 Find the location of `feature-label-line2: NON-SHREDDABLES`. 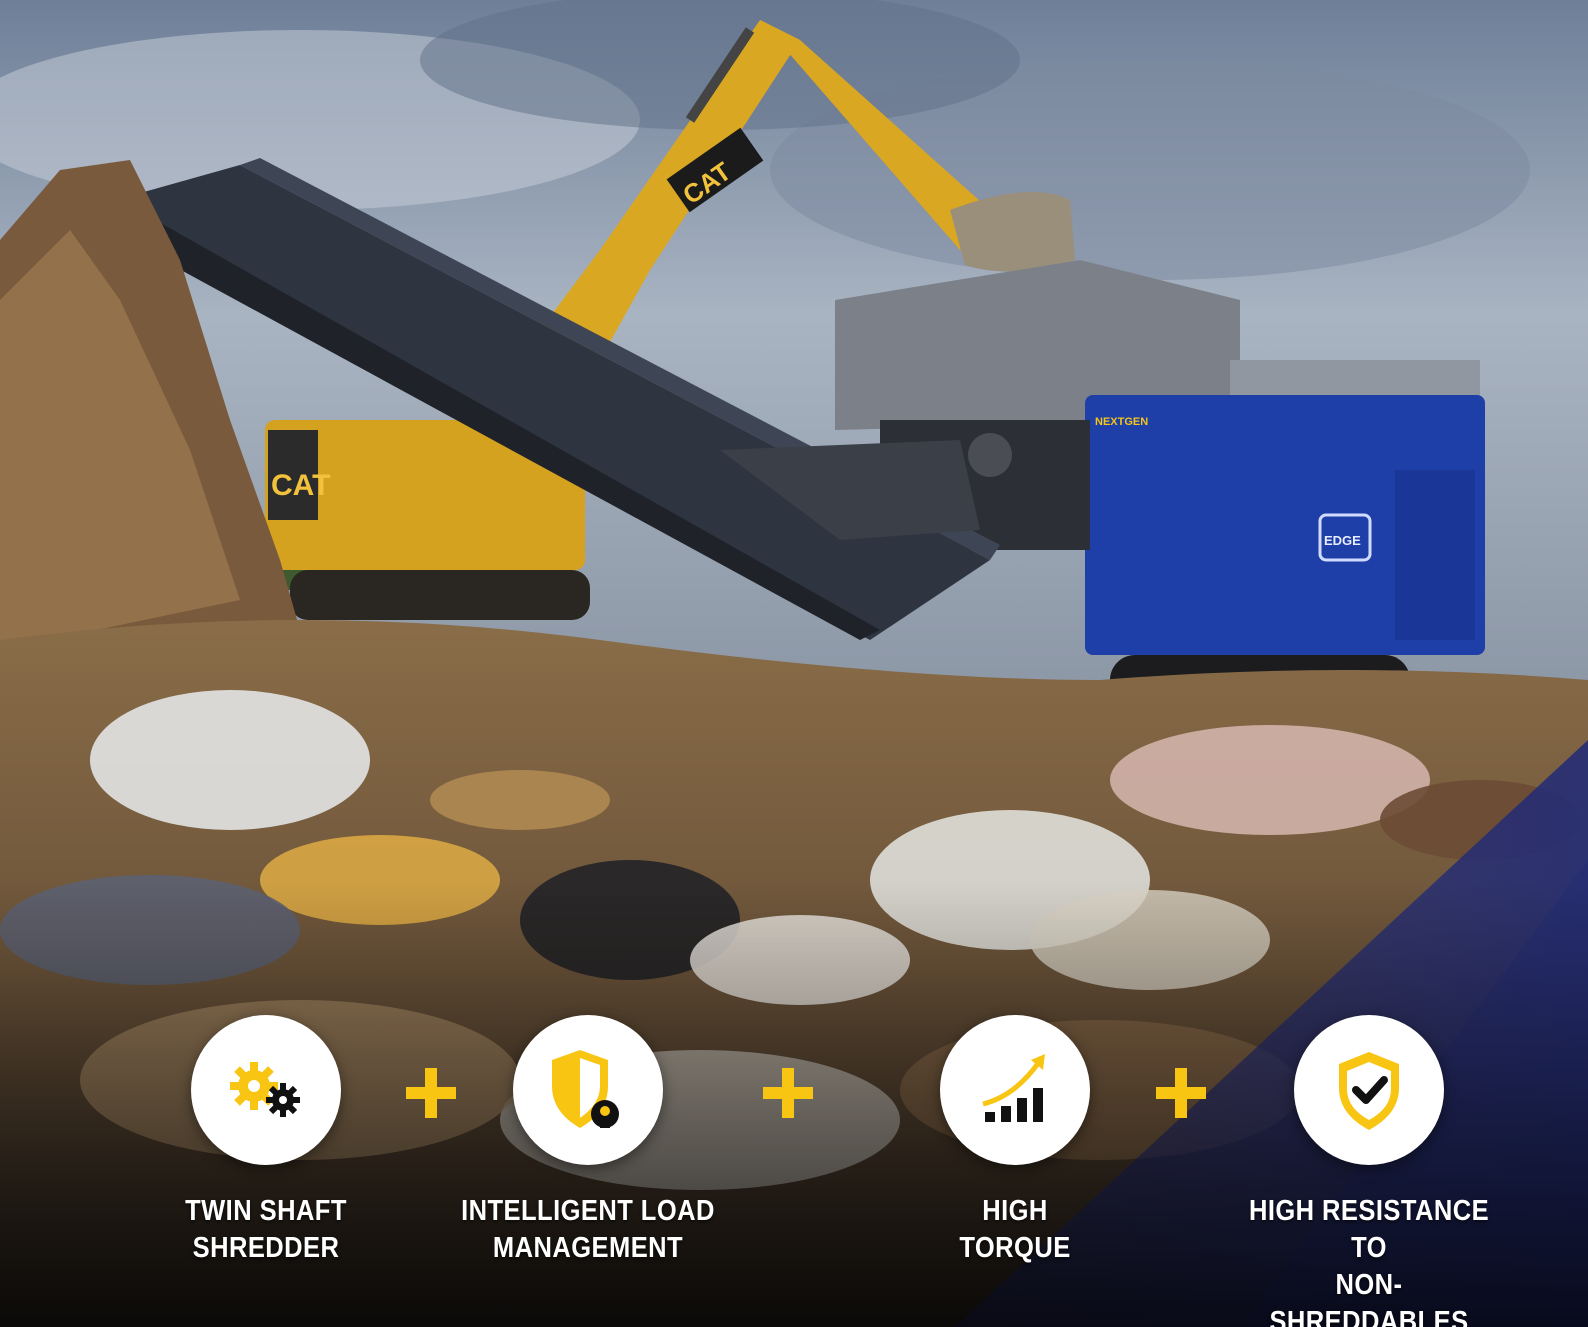

feature-label-line2: NON-SHREDDABLES is located at coordinates (1369, 1298).